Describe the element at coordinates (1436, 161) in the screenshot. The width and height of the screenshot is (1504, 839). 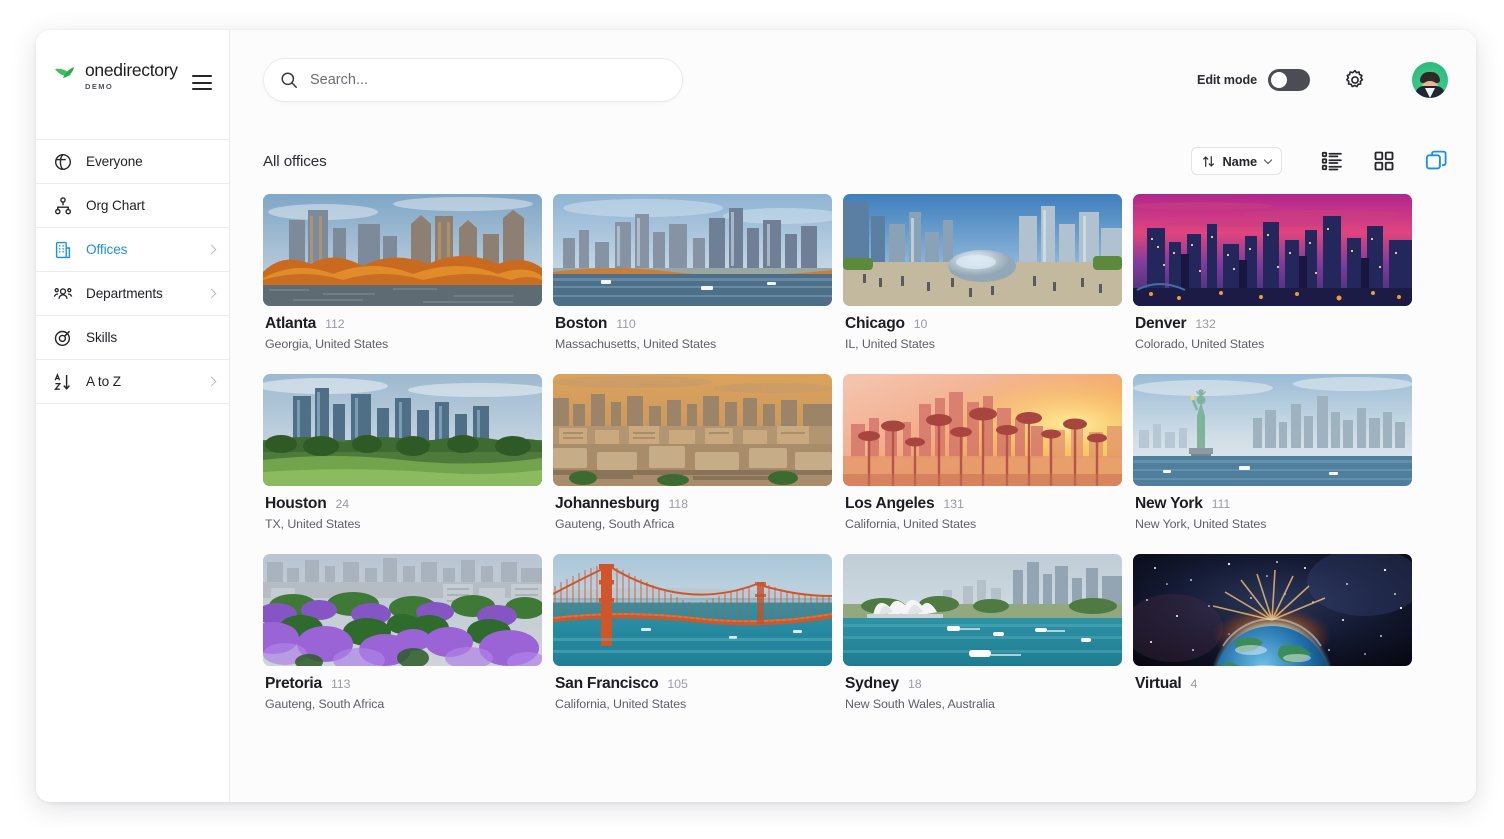
I see `card-view-button` at that location.